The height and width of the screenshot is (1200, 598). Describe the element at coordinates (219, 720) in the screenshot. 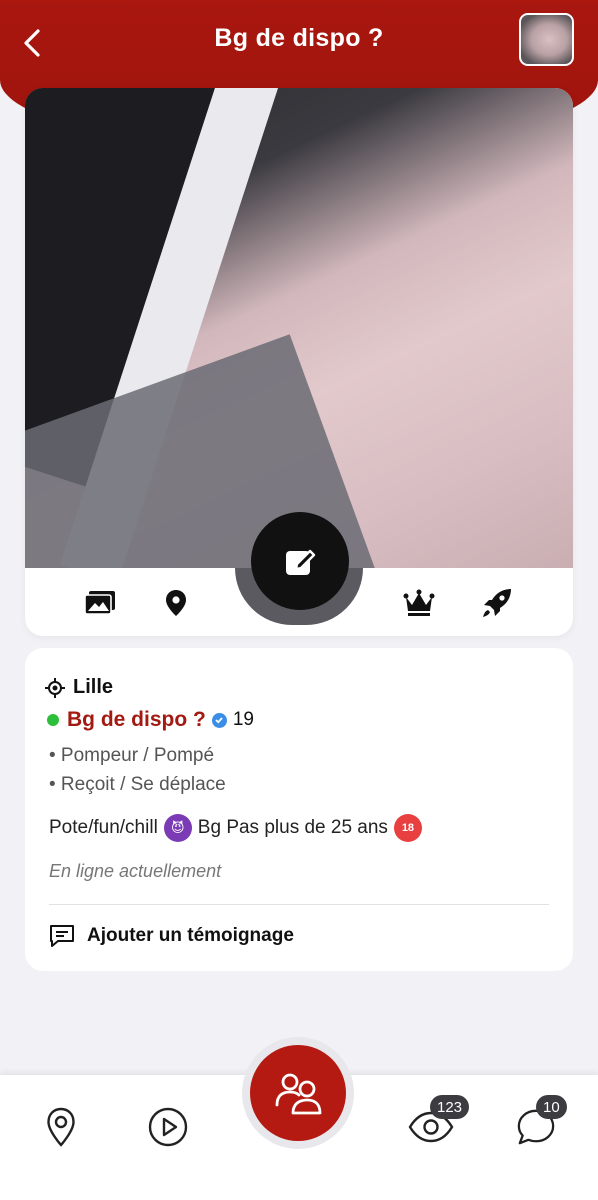

I see `verified-icon` at that location.